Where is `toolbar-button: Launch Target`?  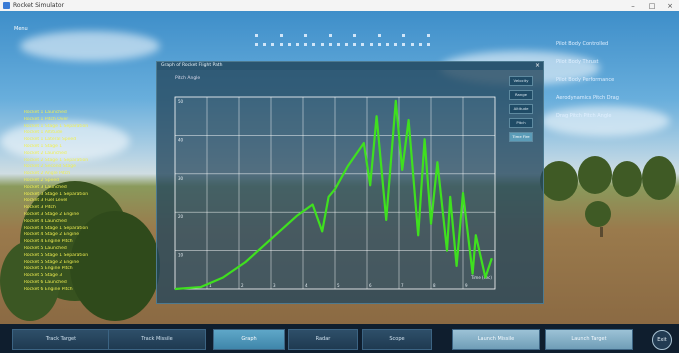 toolbar-button: Launch Target is located at coordinates (589, 339).